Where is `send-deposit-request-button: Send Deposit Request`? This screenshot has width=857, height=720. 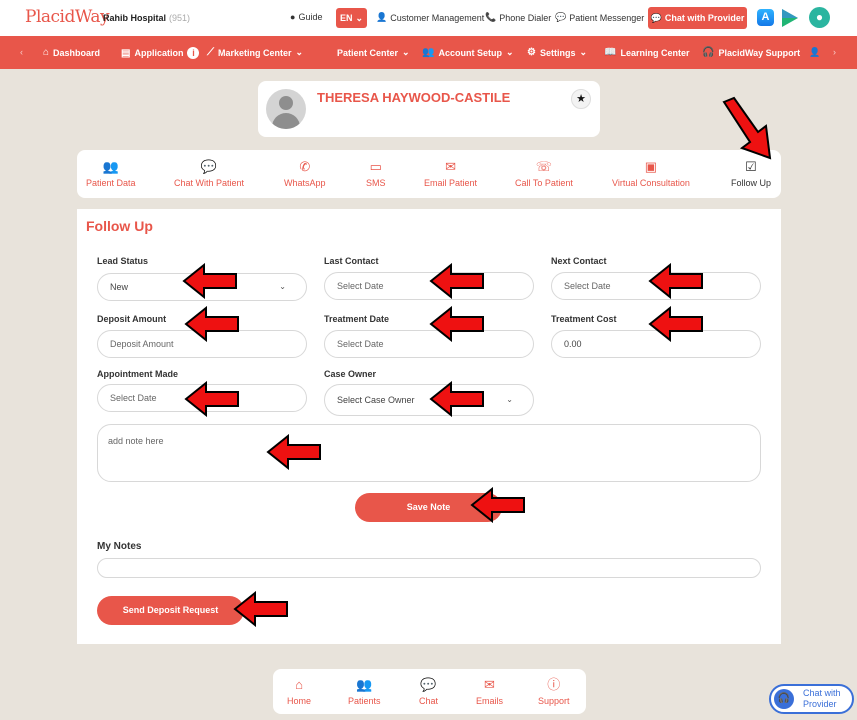 send-deposit-request-button: Send Deposit Request is located at coordinates (170, 610).